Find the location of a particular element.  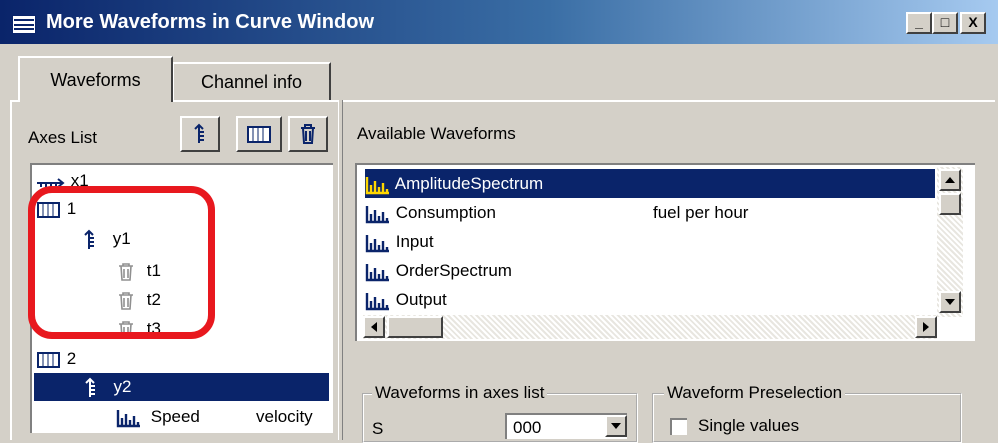

maximize-button: □ is located at coordinates (945, 23).